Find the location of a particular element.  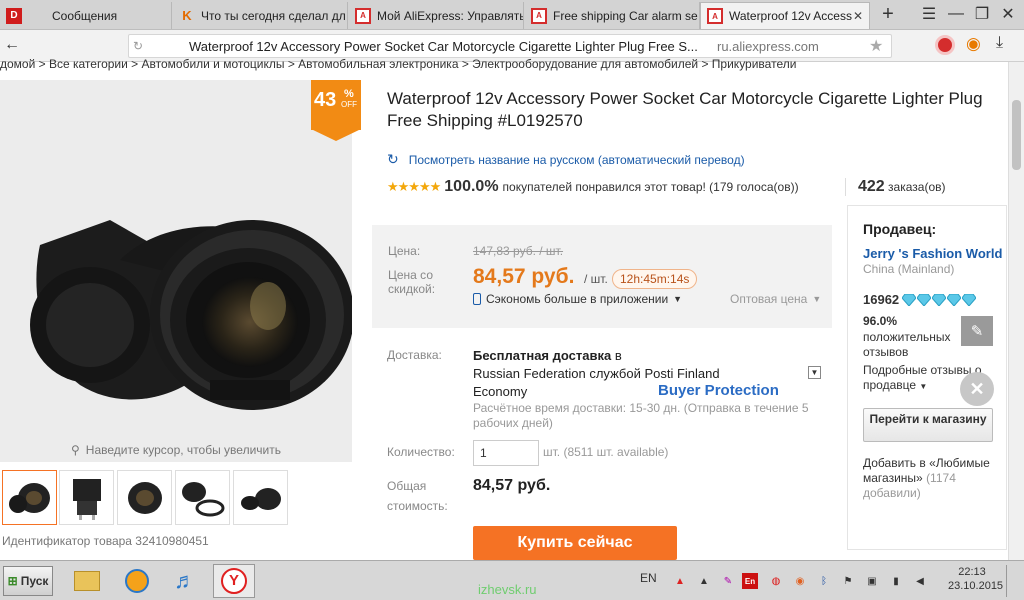

tab-what-did-you-do: K Что ты сегодня сделал дл is located at coordinates (260, 15).